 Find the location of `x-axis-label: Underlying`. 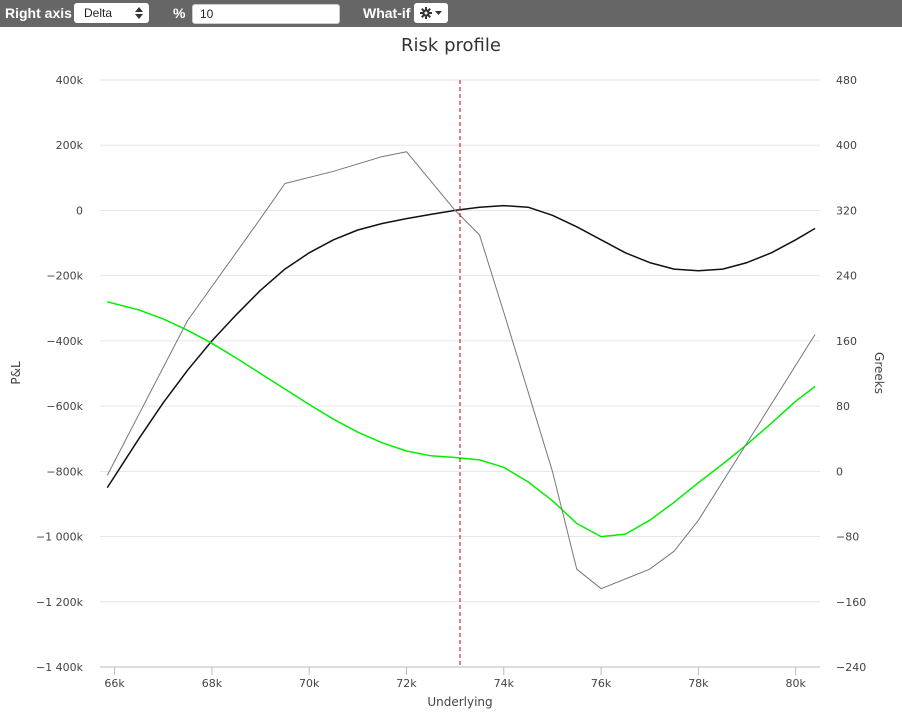

x-axis-label: Underlying is located at coordinates (459, 702).